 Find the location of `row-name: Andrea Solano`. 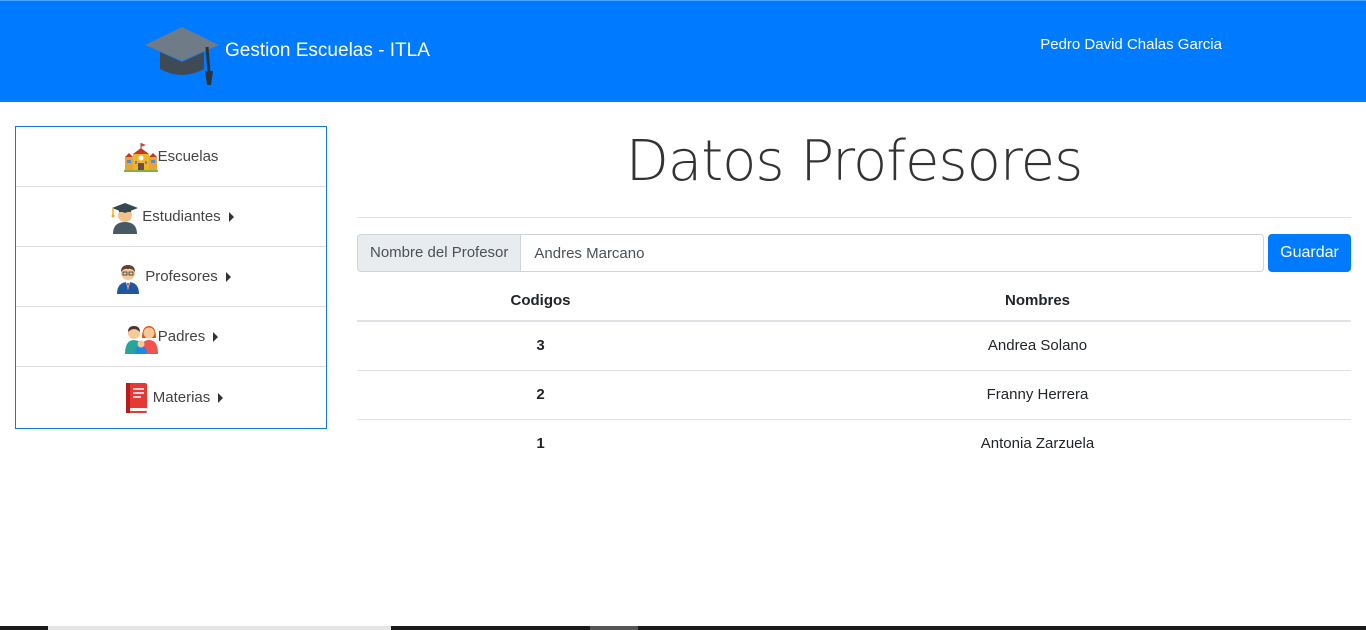

row-name: Andrea Solano is located at coordinates (1037, 346).